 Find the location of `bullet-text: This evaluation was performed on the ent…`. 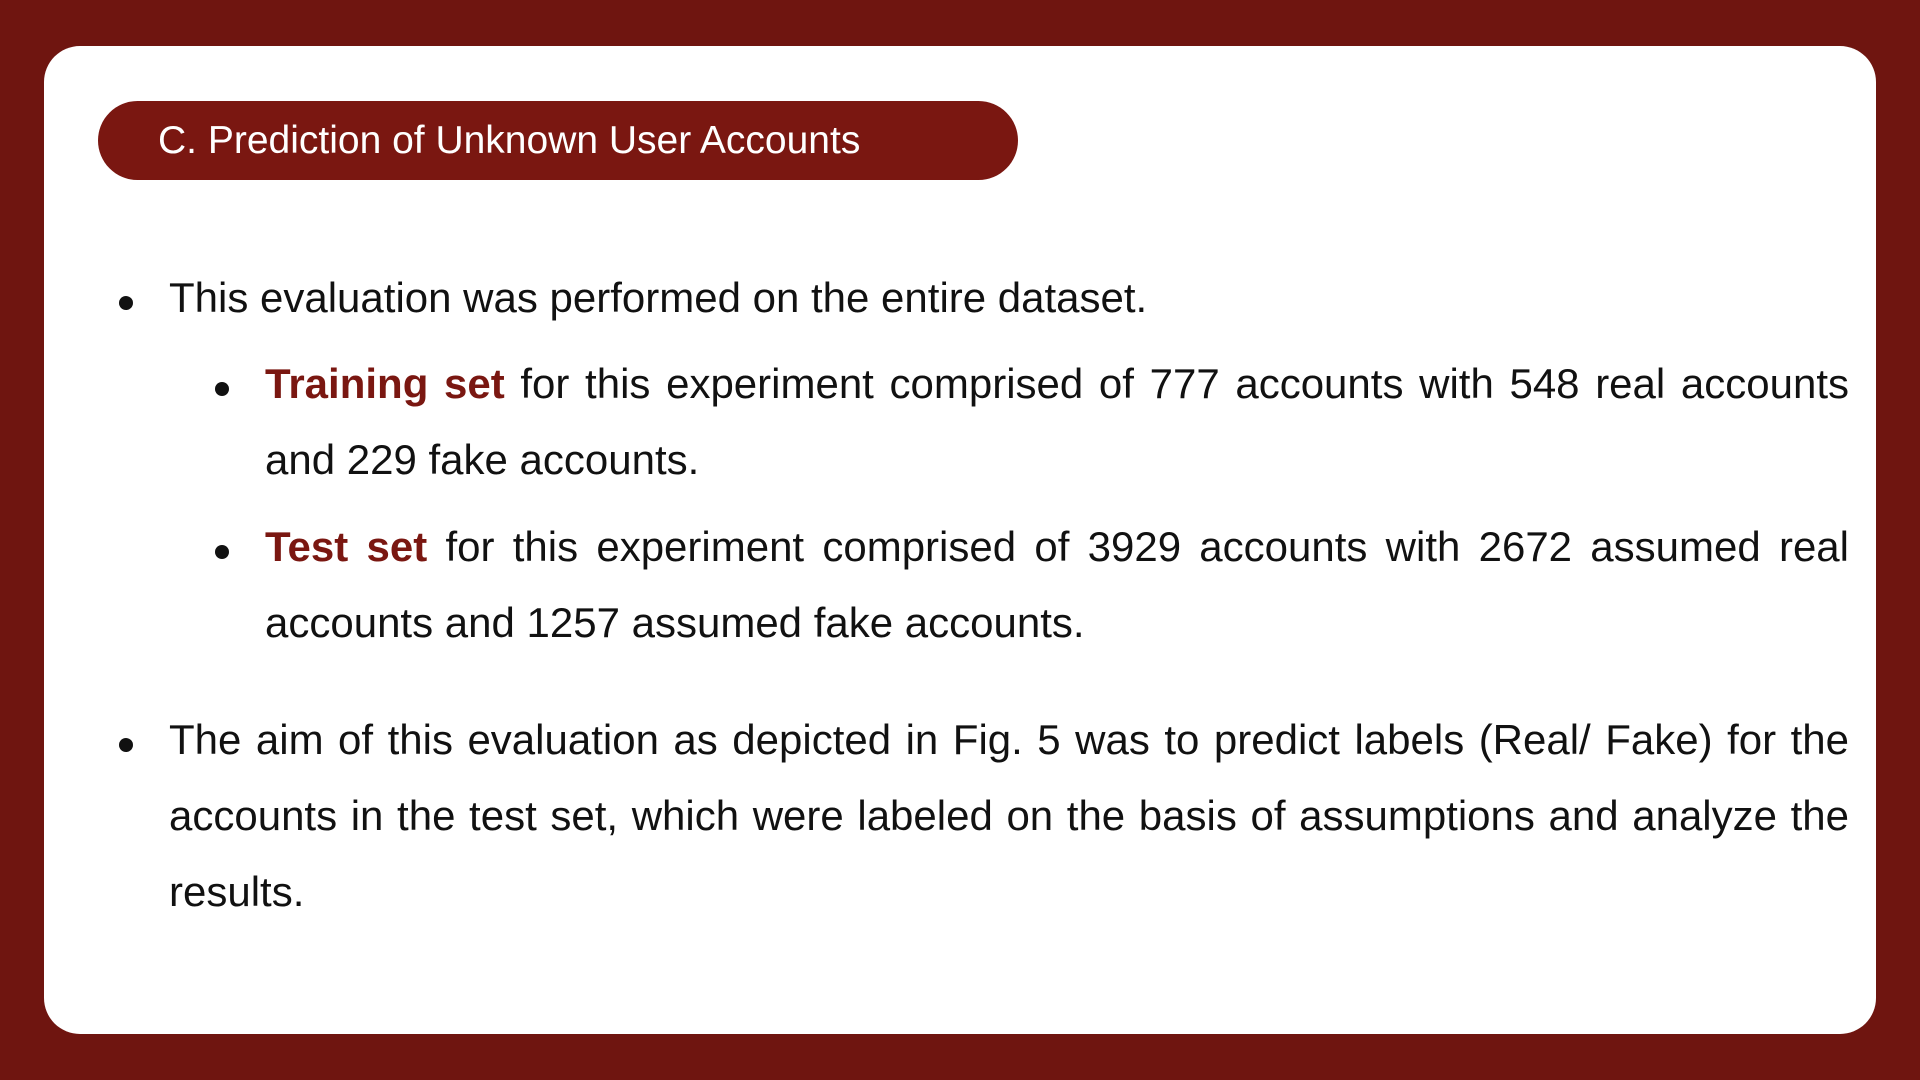

bullet-text: This evaluation was performed on the ent… is located at coordinates (658, 297).